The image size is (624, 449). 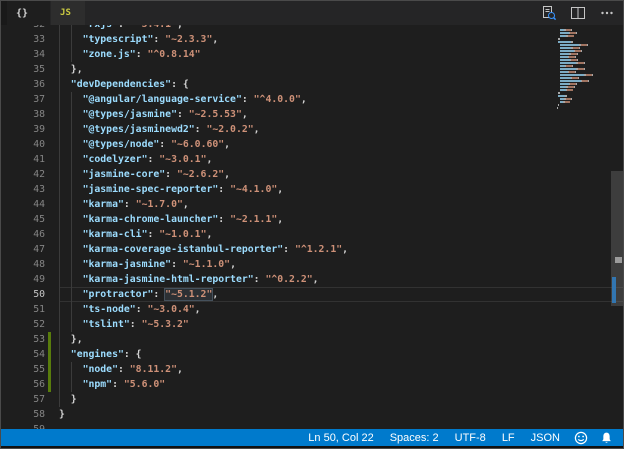 I want to click on line-text: "engines": {, so click(x=341, y=354).